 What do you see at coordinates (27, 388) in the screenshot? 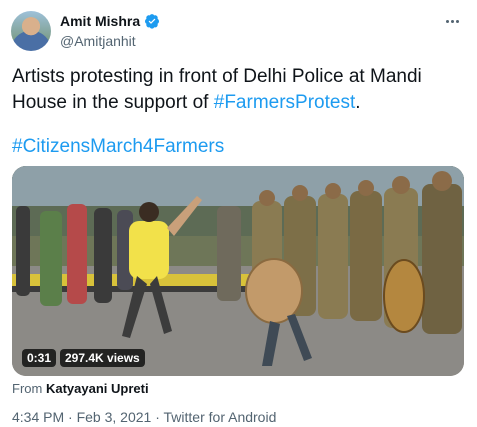
I see `attribution-prefix: From` at bounding box center [27, 388].